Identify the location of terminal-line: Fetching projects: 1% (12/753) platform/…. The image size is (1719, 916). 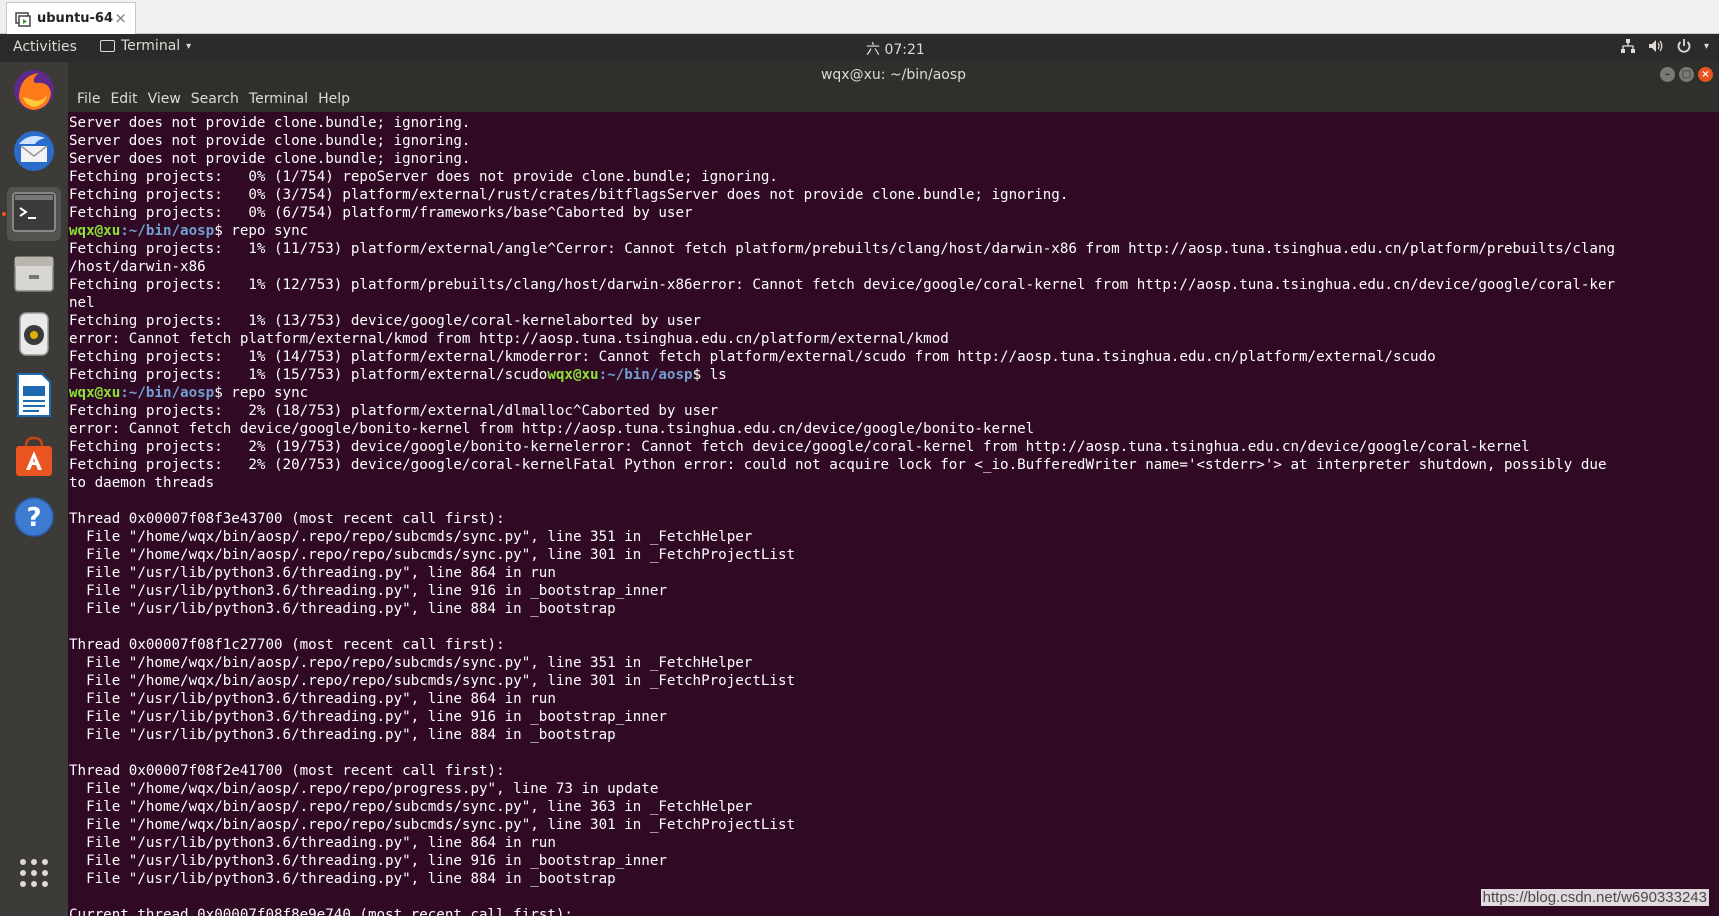
(894, 285).